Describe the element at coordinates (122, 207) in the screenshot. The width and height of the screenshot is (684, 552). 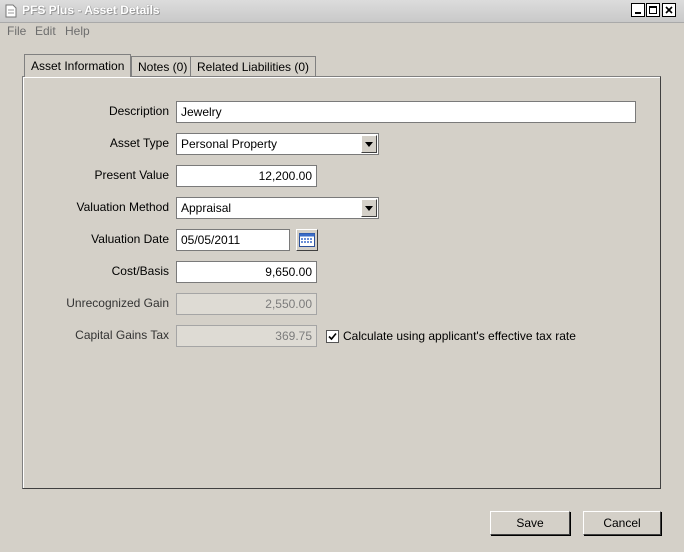
I see `valuation-method-label: Valuation Method` at that location.